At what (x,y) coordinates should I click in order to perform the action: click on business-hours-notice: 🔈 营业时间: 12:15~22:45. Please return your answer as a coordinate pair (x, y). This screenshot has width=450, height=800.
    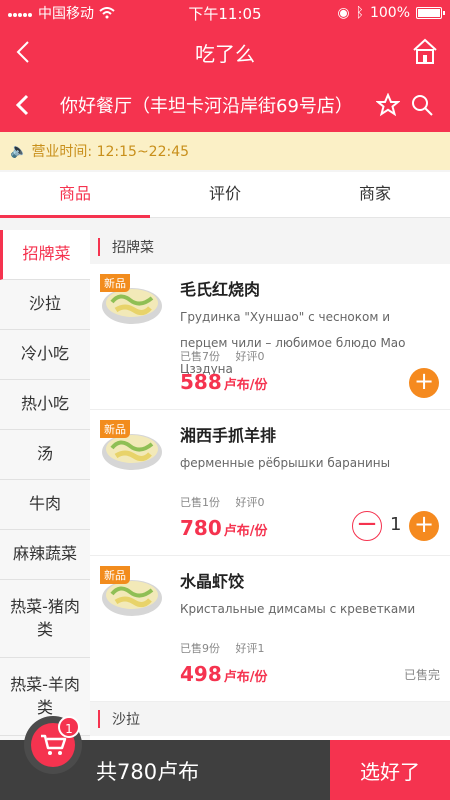
    Looking at the image, I should click on (225, 151).